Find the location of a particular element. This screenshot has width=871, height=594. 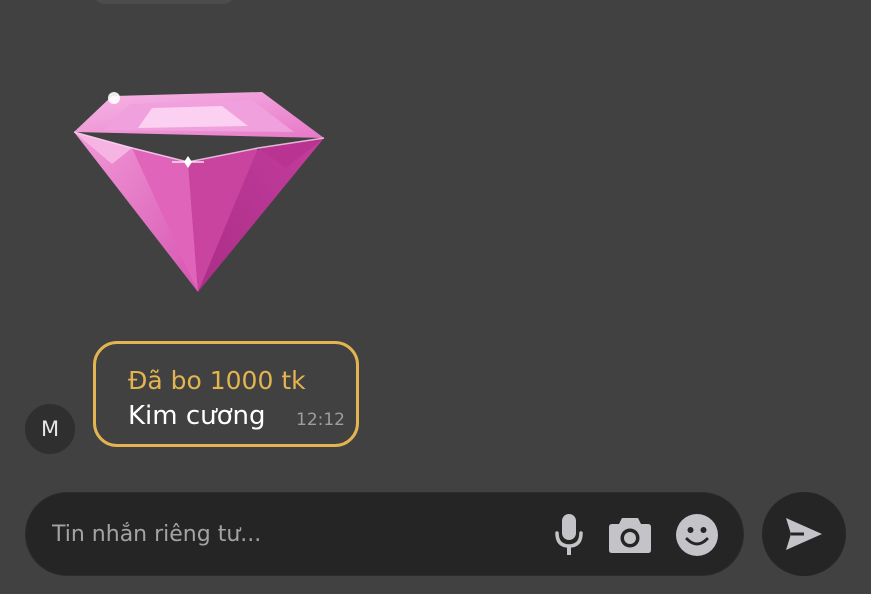

avatar-initial: M is located at coordinates (50, 429).